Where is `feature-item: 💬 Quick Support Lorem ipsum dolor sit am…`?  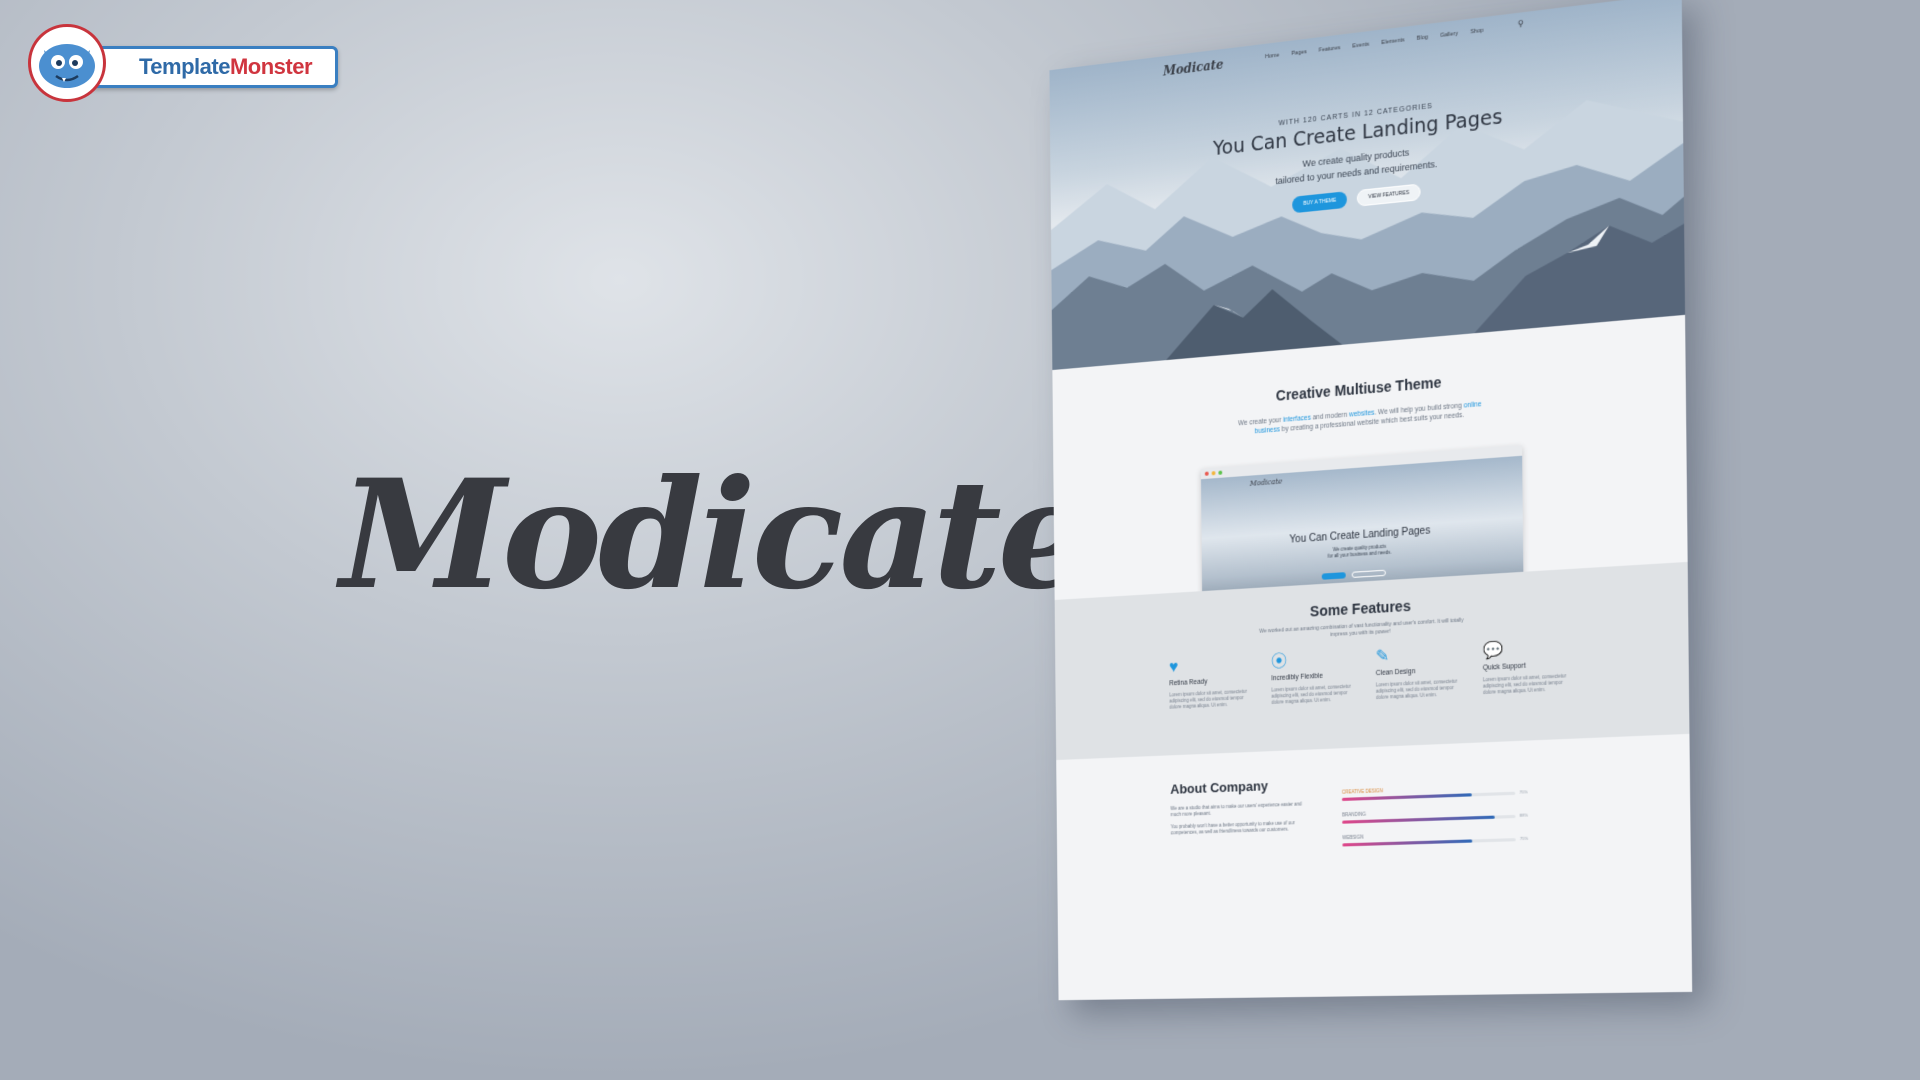
feature-item: 💬 Quick Support Lorem ipsum dolor sit am… is located at coordinates (1527, 666).